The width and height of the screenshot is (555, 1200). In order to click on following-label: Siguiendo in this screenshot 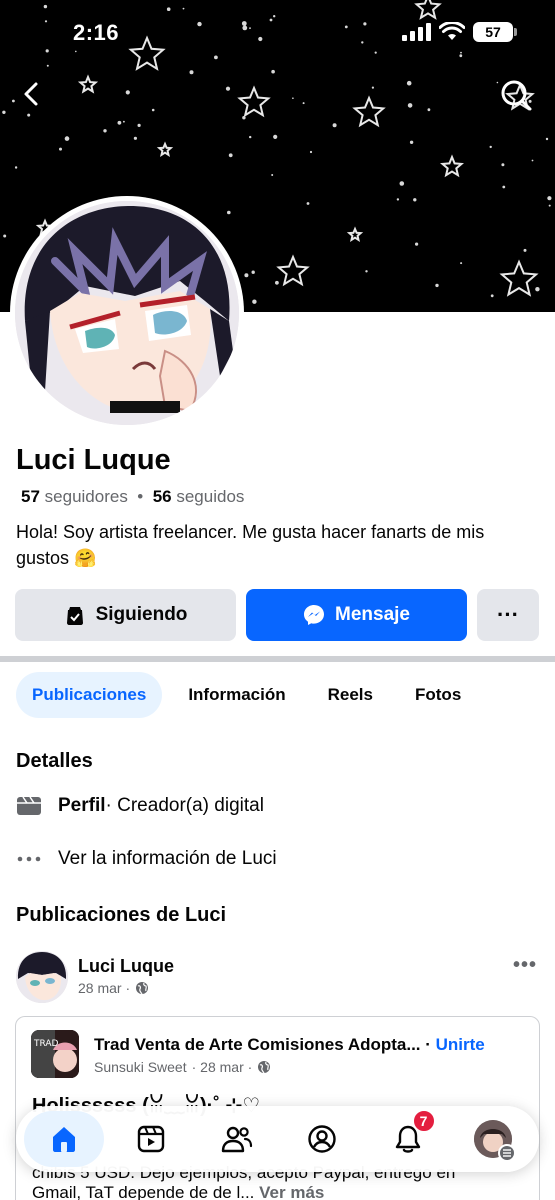, I will do `click(141, 614)`.